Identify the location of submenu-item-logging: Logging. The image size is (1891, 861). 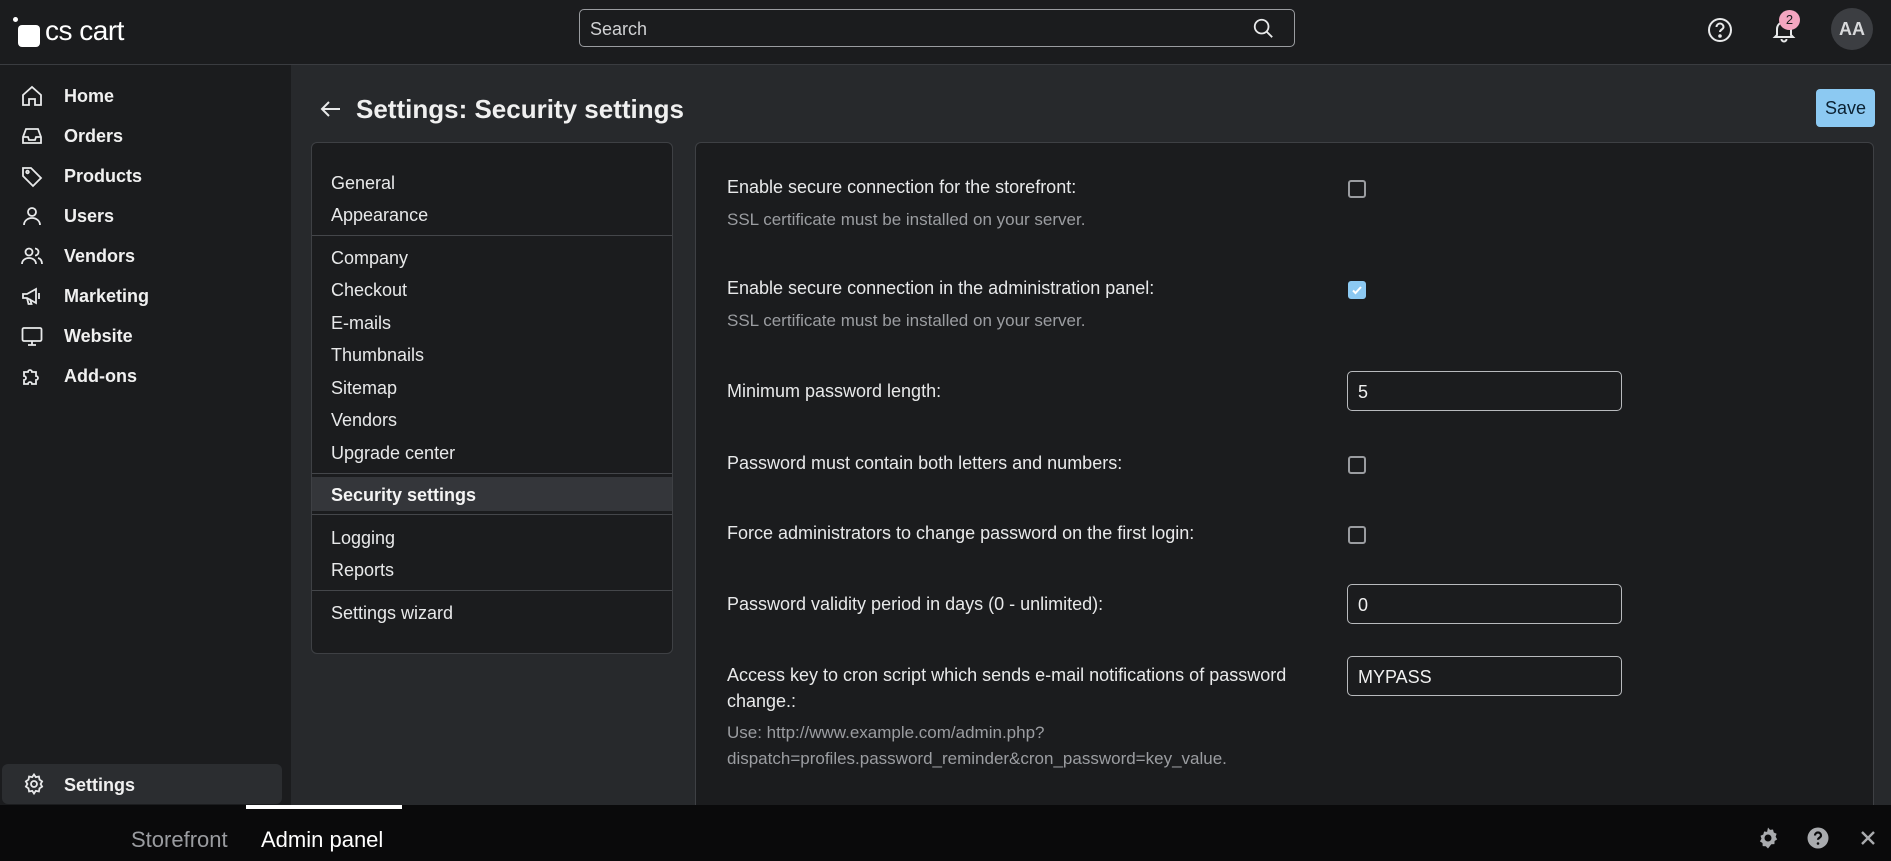
(363, 538).